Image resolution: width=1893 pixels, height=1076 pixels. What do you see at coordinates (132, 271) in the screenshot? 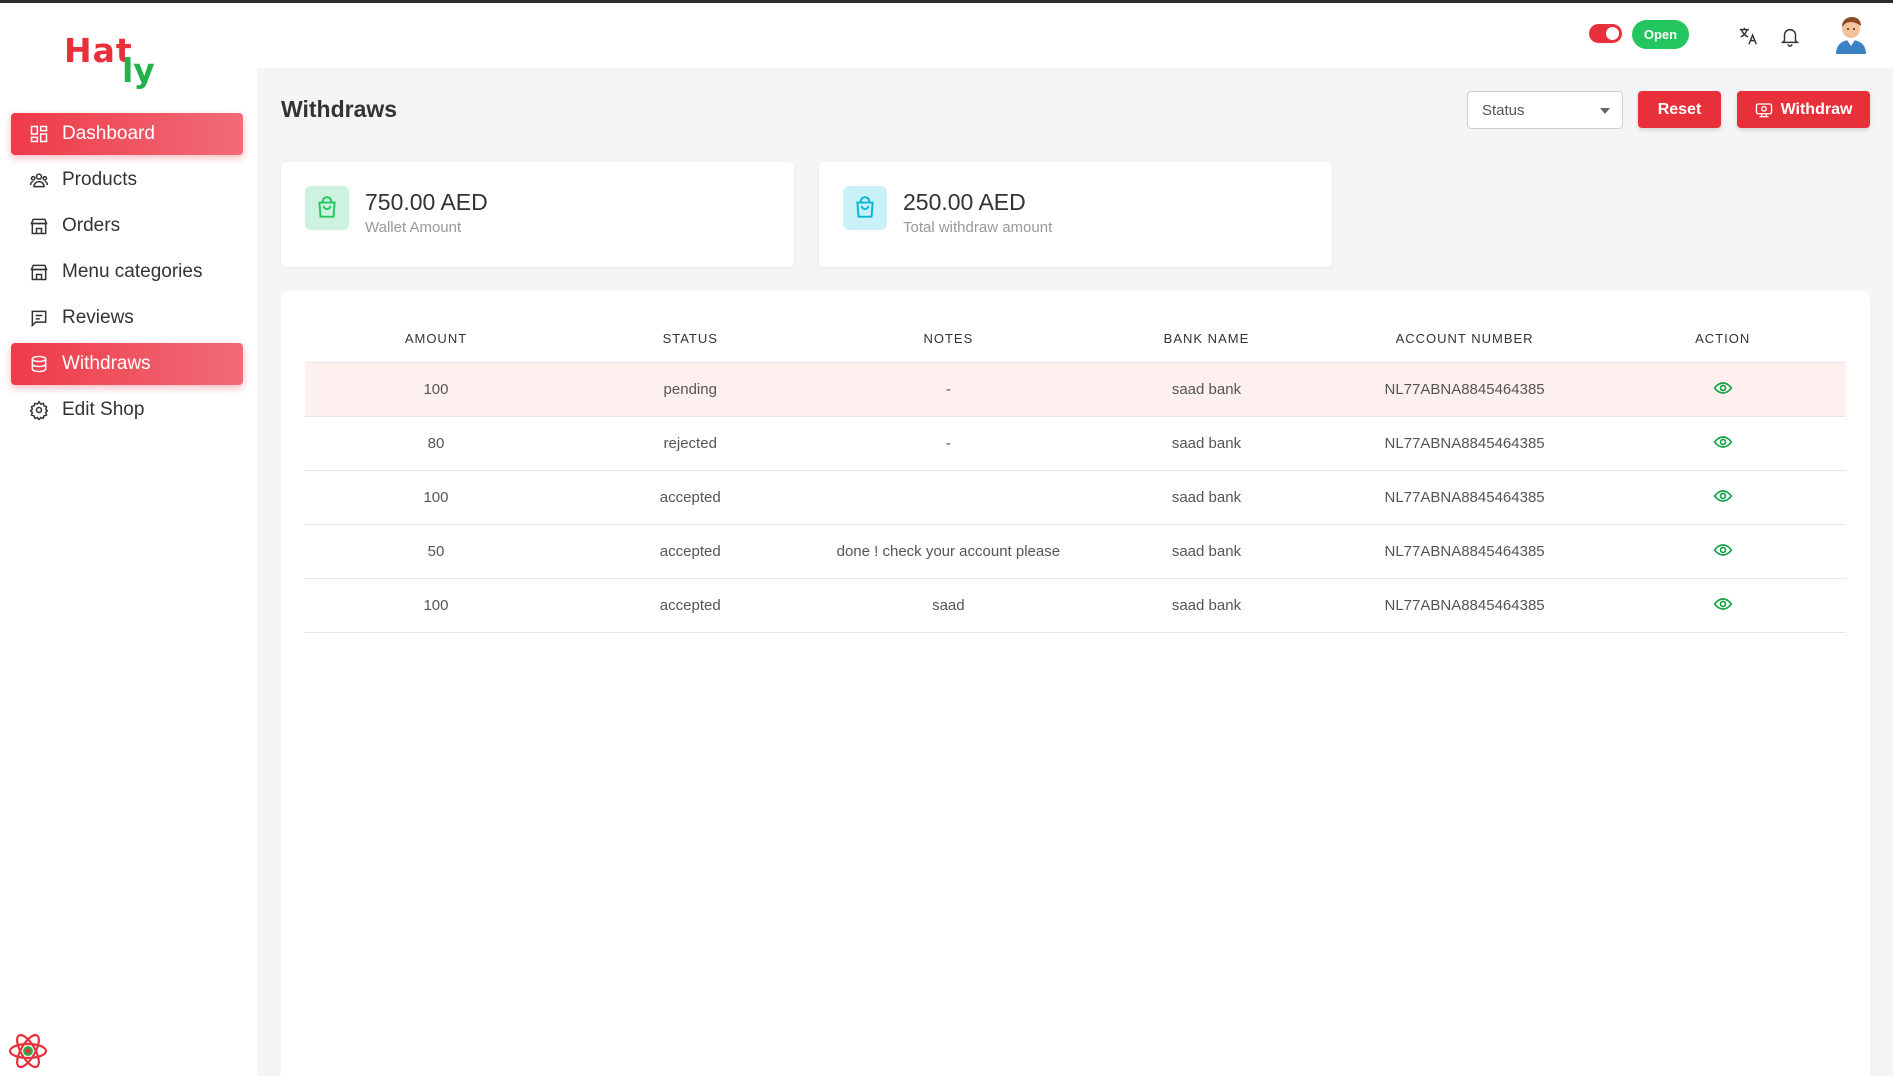
I see `sidebar-item-label: Menu categories` at bounding box center [132, 271].